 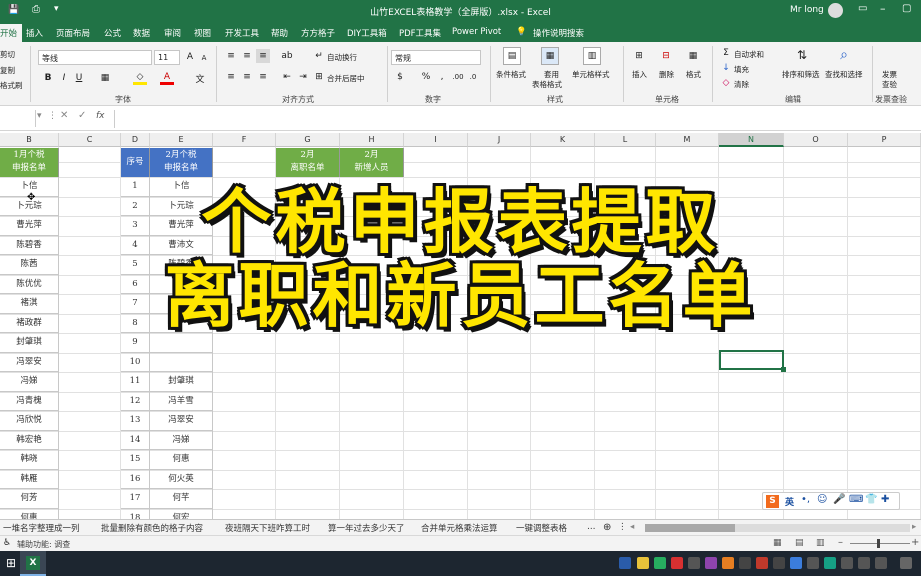 What do you see at coordinates (805, 499) in the screenshot?
I see `punctuation-icon: •,` at bounding box center [805, 499].